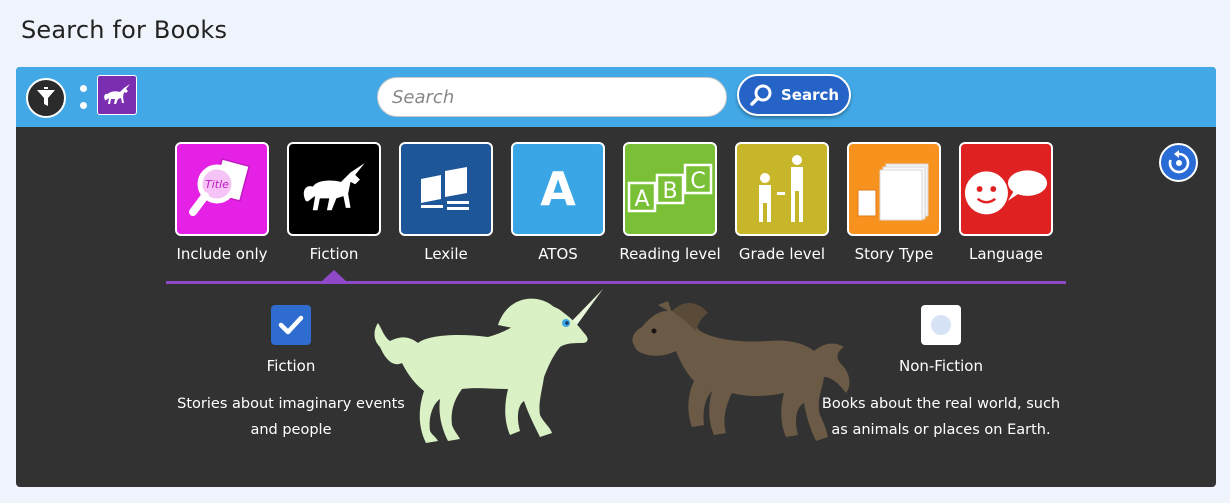  I want to click on reset-button, so click(1178, 162).